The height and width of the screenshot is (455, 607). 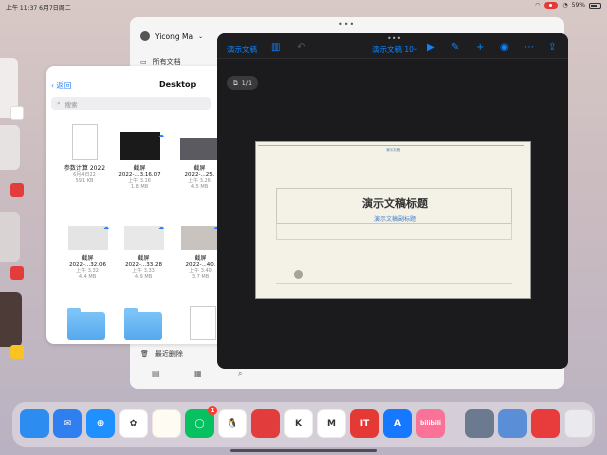 What do you see at coordinates (143, 62) in the screenshot?
I see `document-icon: ▭` at bounding box center [143, 62].